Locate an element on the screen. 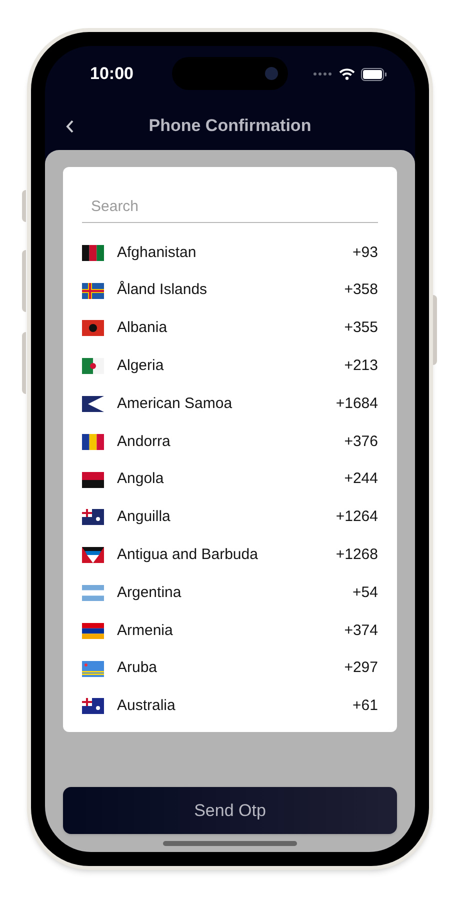 The height and width of the screenshot is (900, 460). country-item: Afghanistan +93 is located at coordinates (230, 253).